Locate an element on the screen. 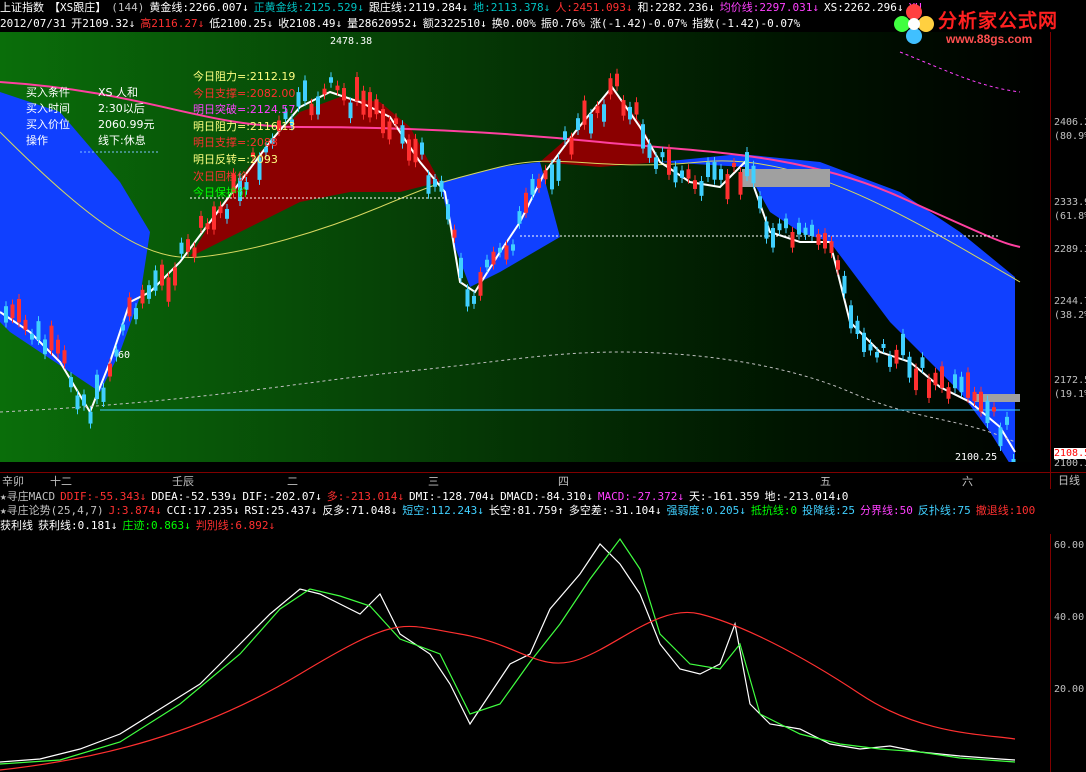 The height and width of the screenshot is (772, 1086). buy-info-value-3: 线下:休息 is located at coordinates (122, 140).